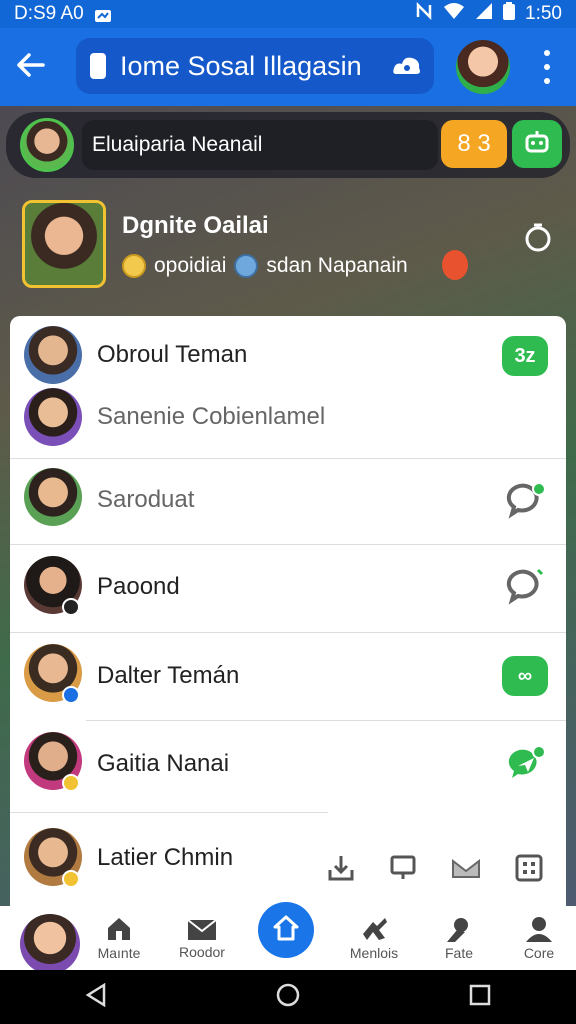 The width and height of the screenshot is (576, 1024). I want to click on nav-avatar, so click(50, 944).